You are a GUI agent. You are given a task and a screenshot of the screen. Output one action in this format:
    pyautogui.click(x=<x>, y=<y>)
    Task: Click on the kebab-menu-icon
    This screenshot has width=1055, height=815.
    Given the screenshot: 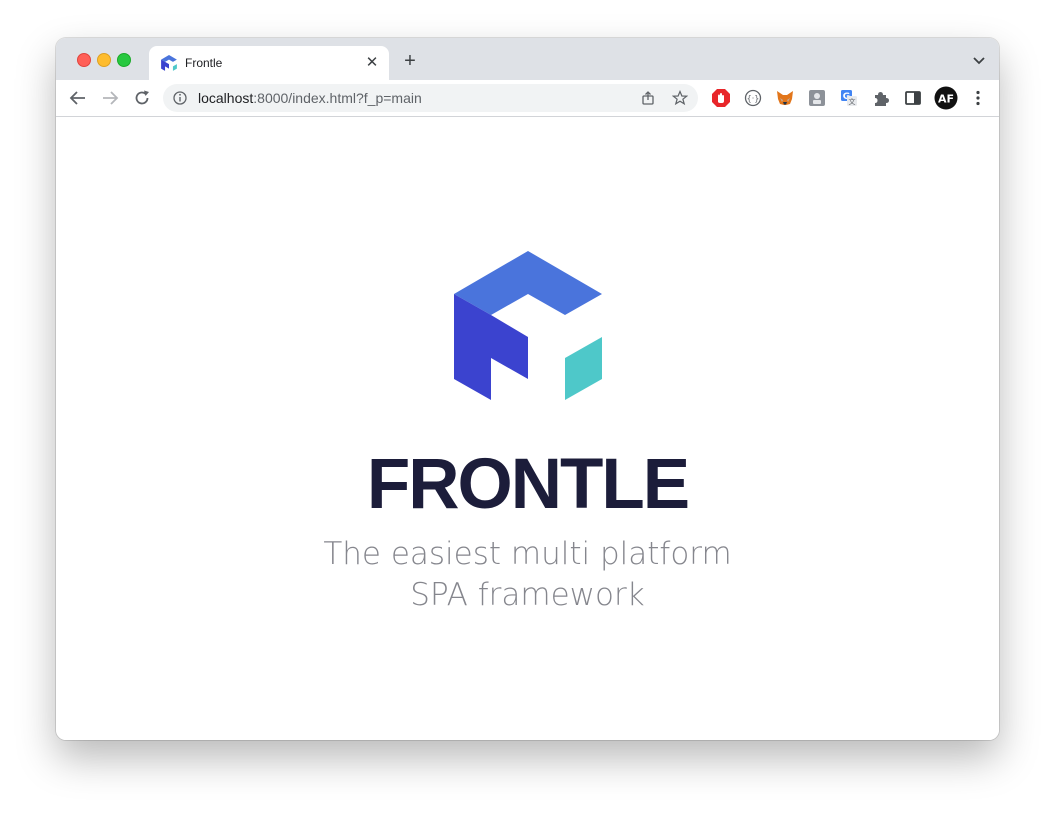 What is the action you would take?
    pyautogui.click(x=978, y=98)
    